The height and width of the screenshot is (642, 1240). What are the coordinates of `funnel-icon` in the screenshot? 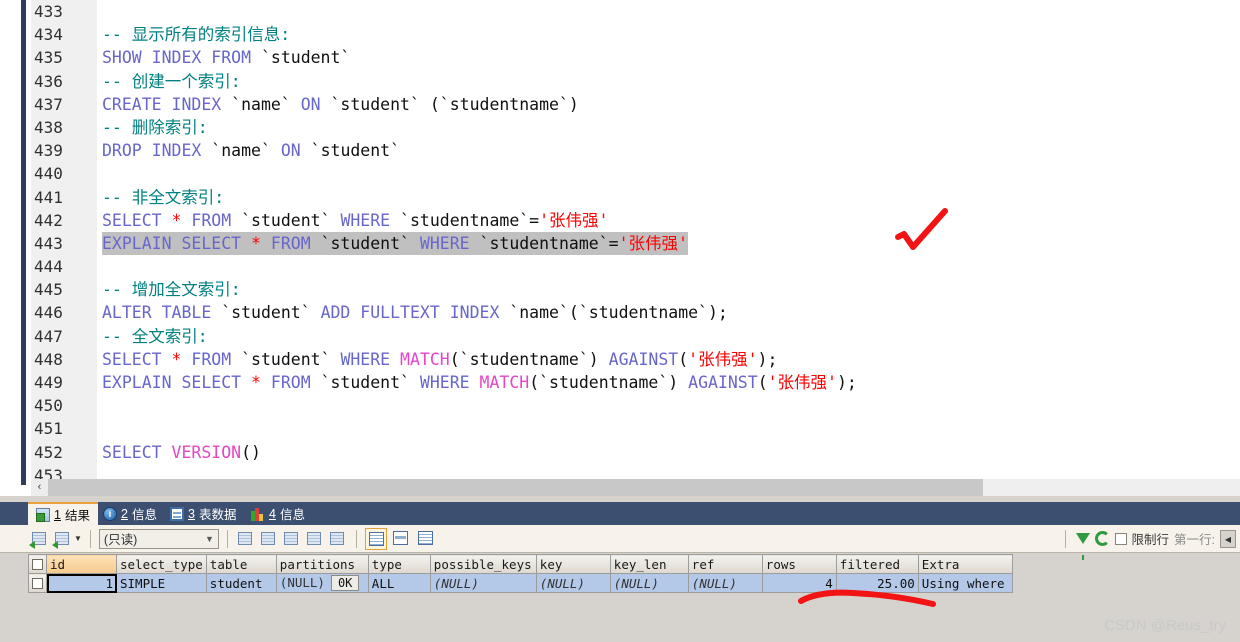 It's located at (1082, 546).